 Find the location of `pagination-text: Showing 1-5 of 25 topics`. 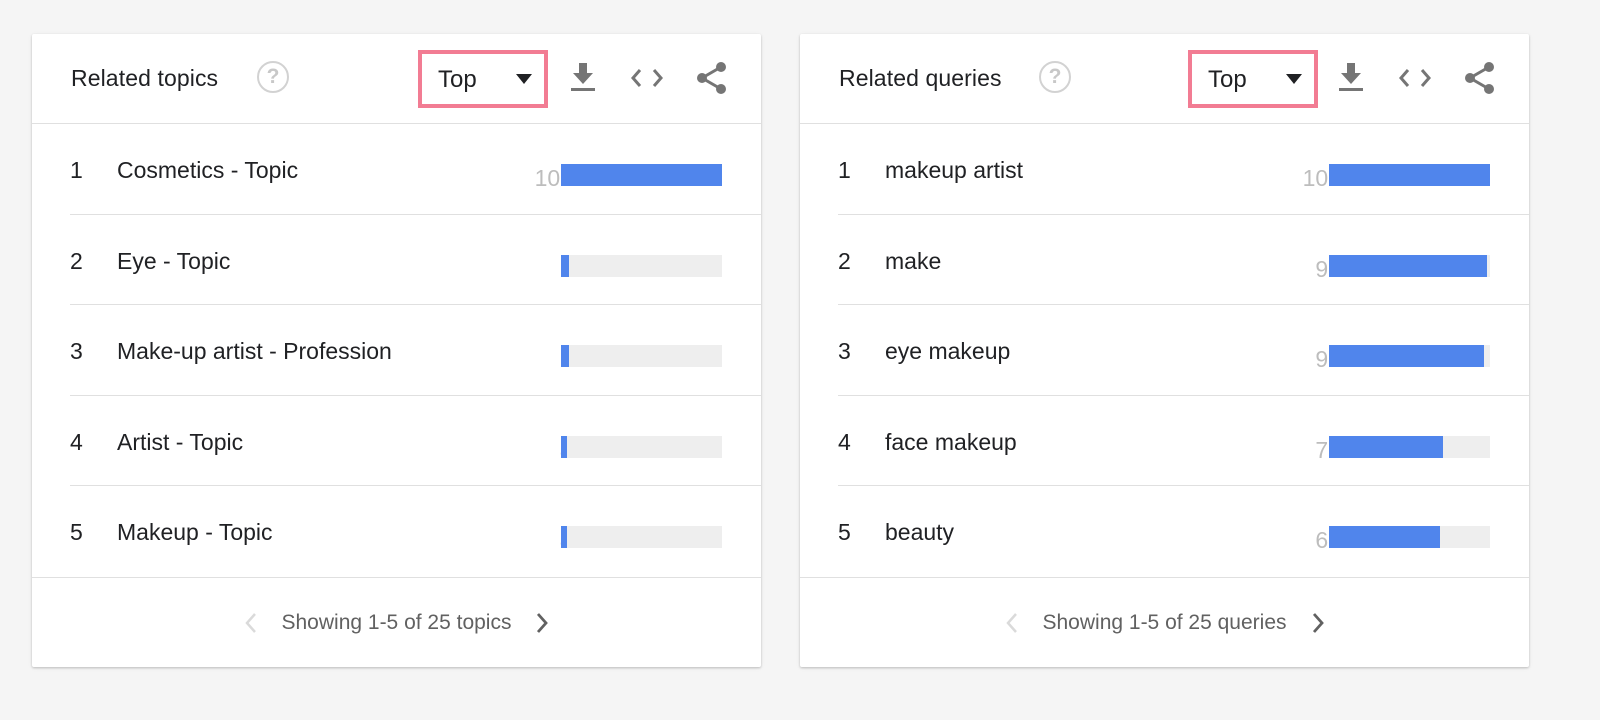

pagination-text: Showing 1-5 of 25 topics is located at coordinates (396, 622).